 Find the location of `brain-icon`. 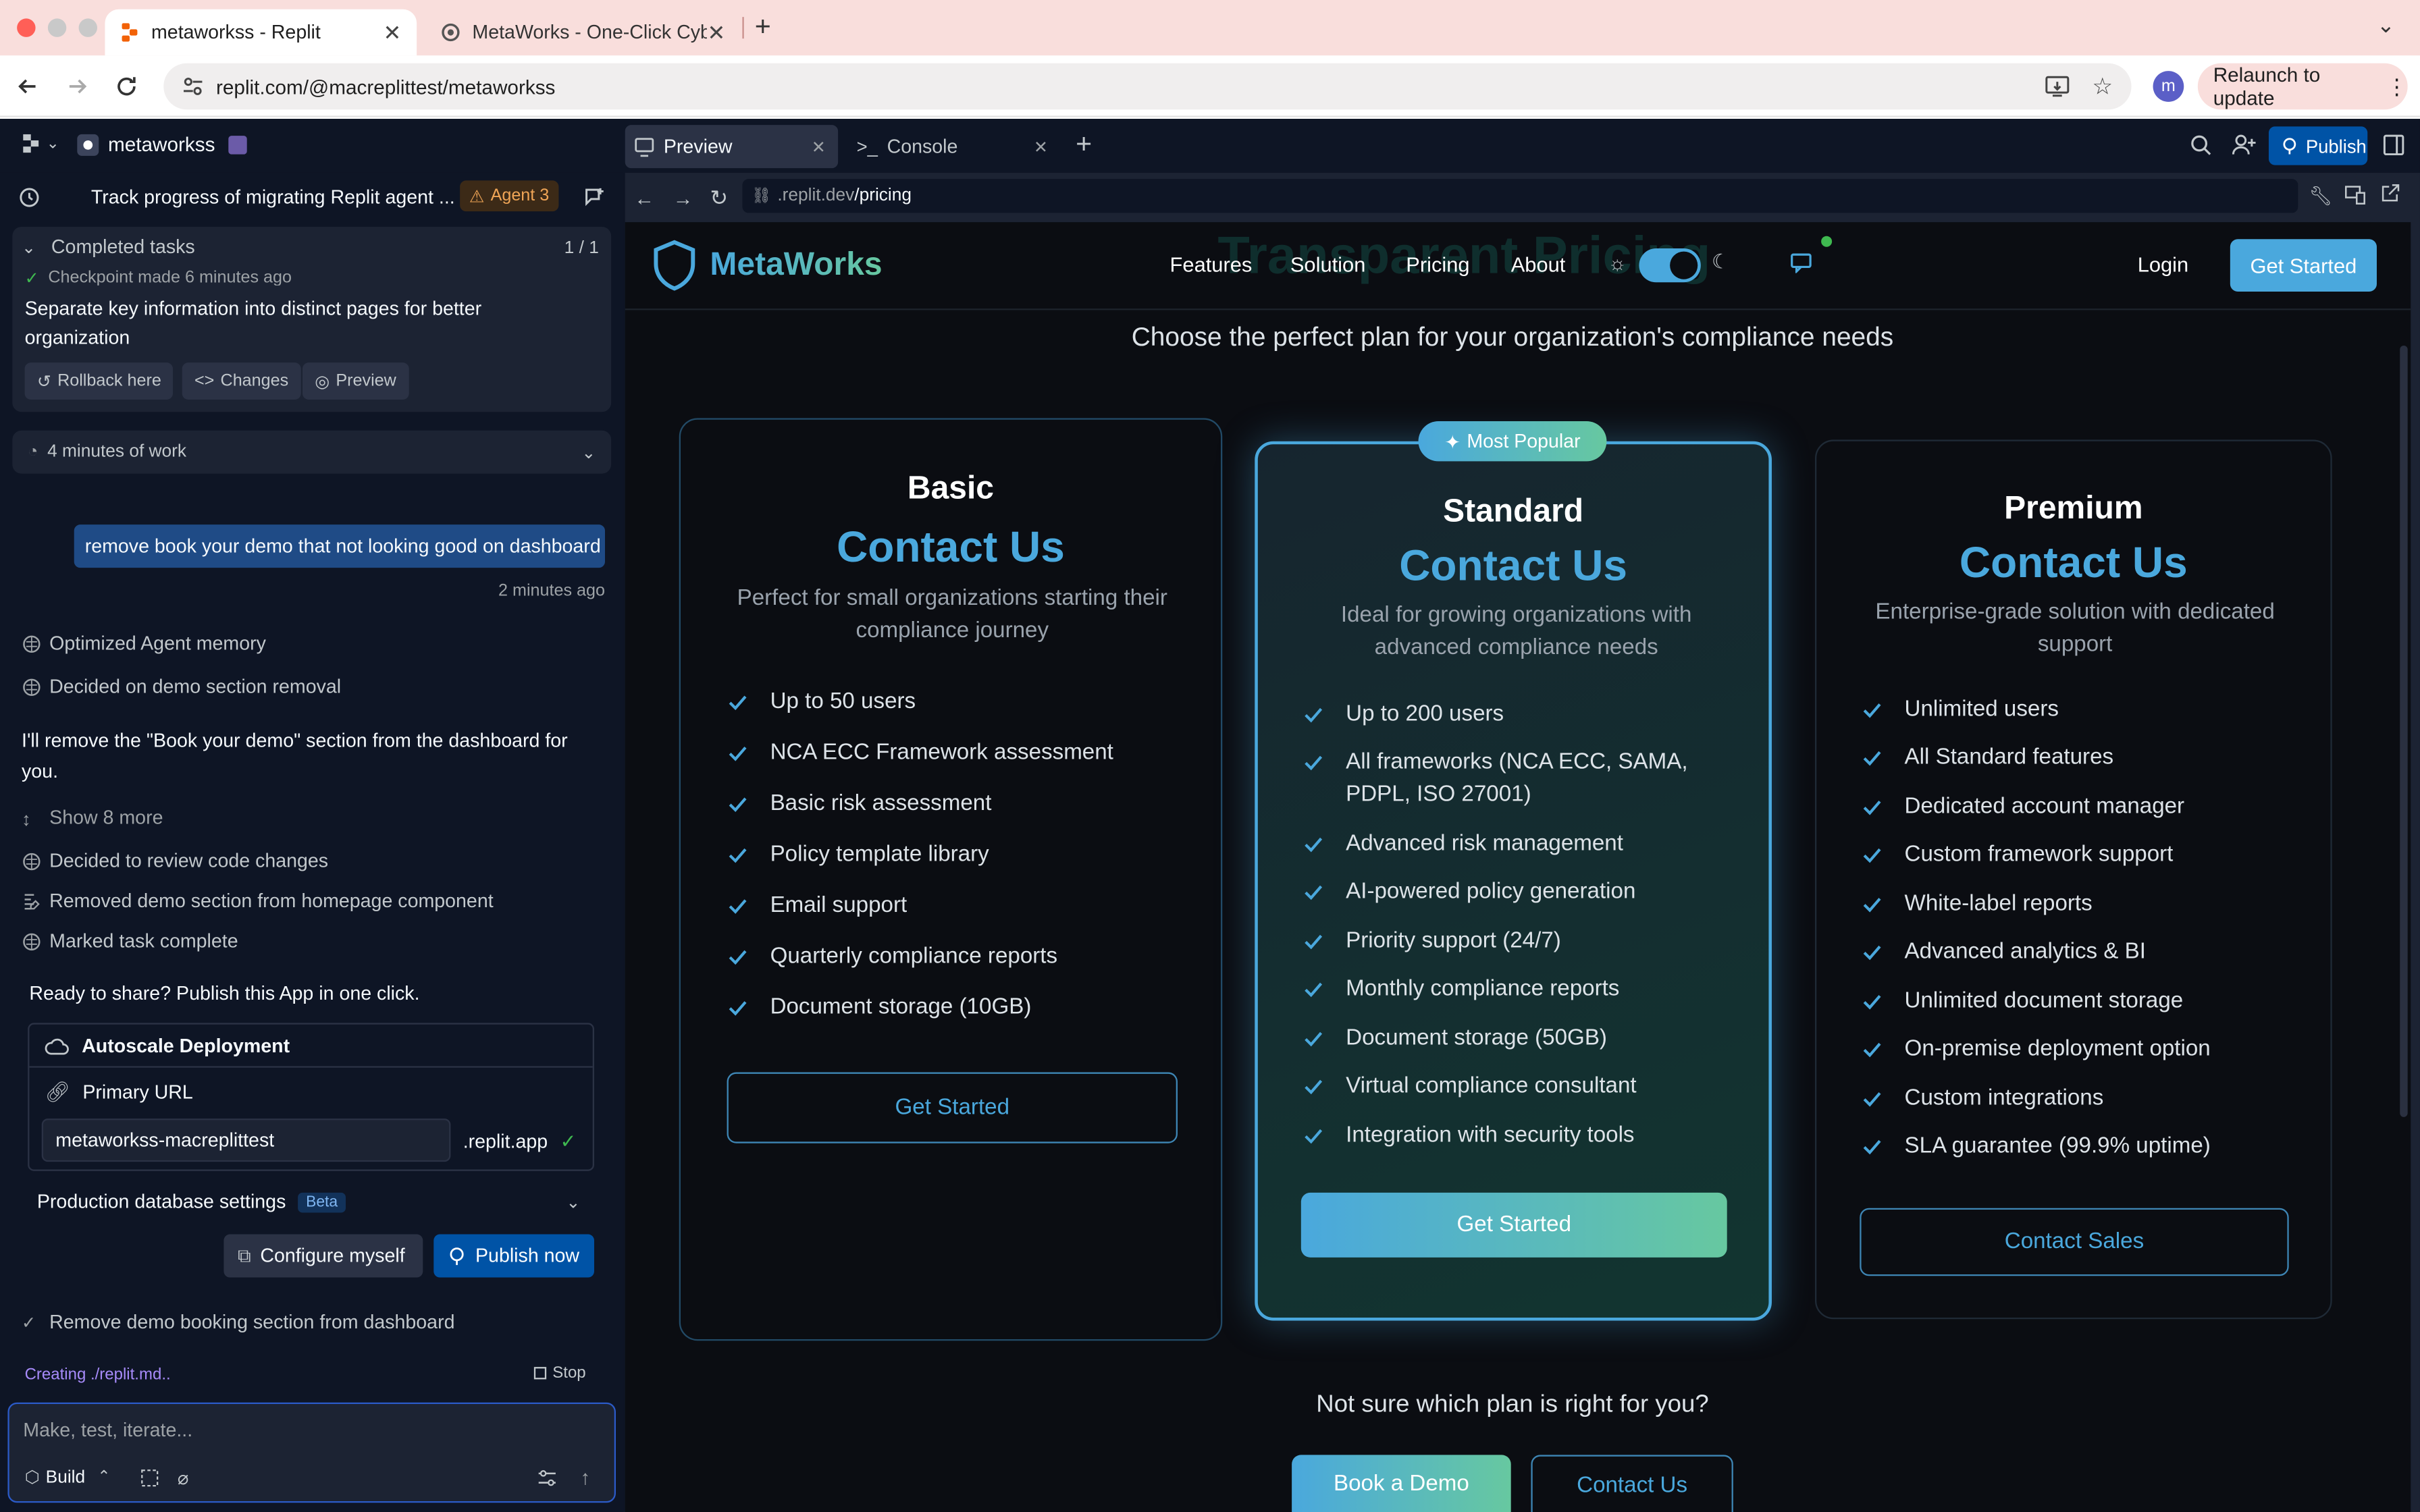

brain-icon is located at coordinates (32, 941).